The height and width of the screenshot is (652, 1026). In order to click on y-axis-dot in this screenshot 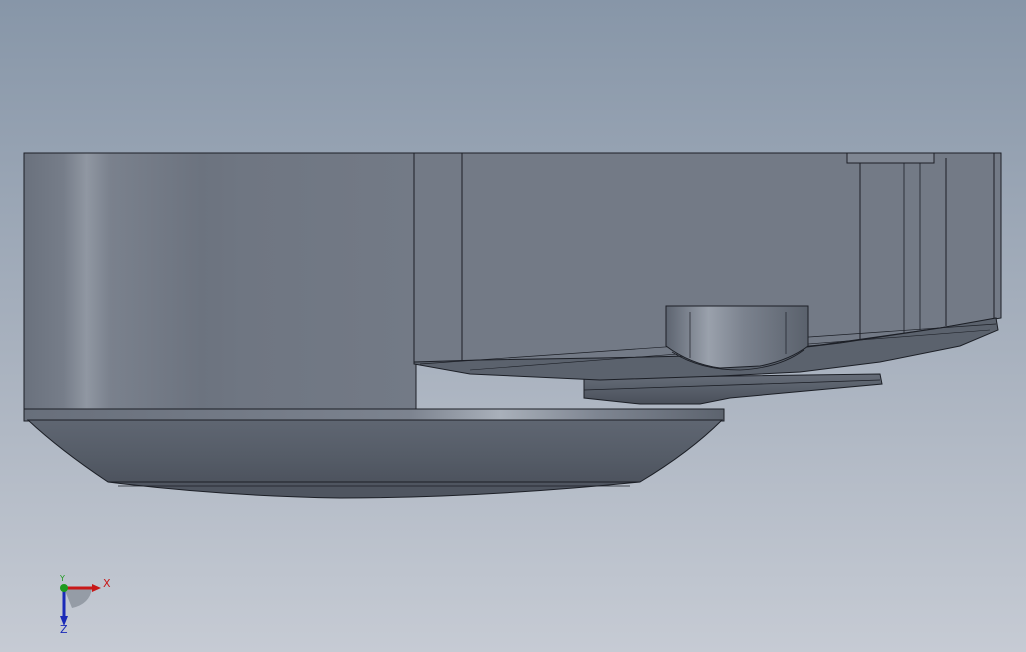, I will do `click(64, 588)`.